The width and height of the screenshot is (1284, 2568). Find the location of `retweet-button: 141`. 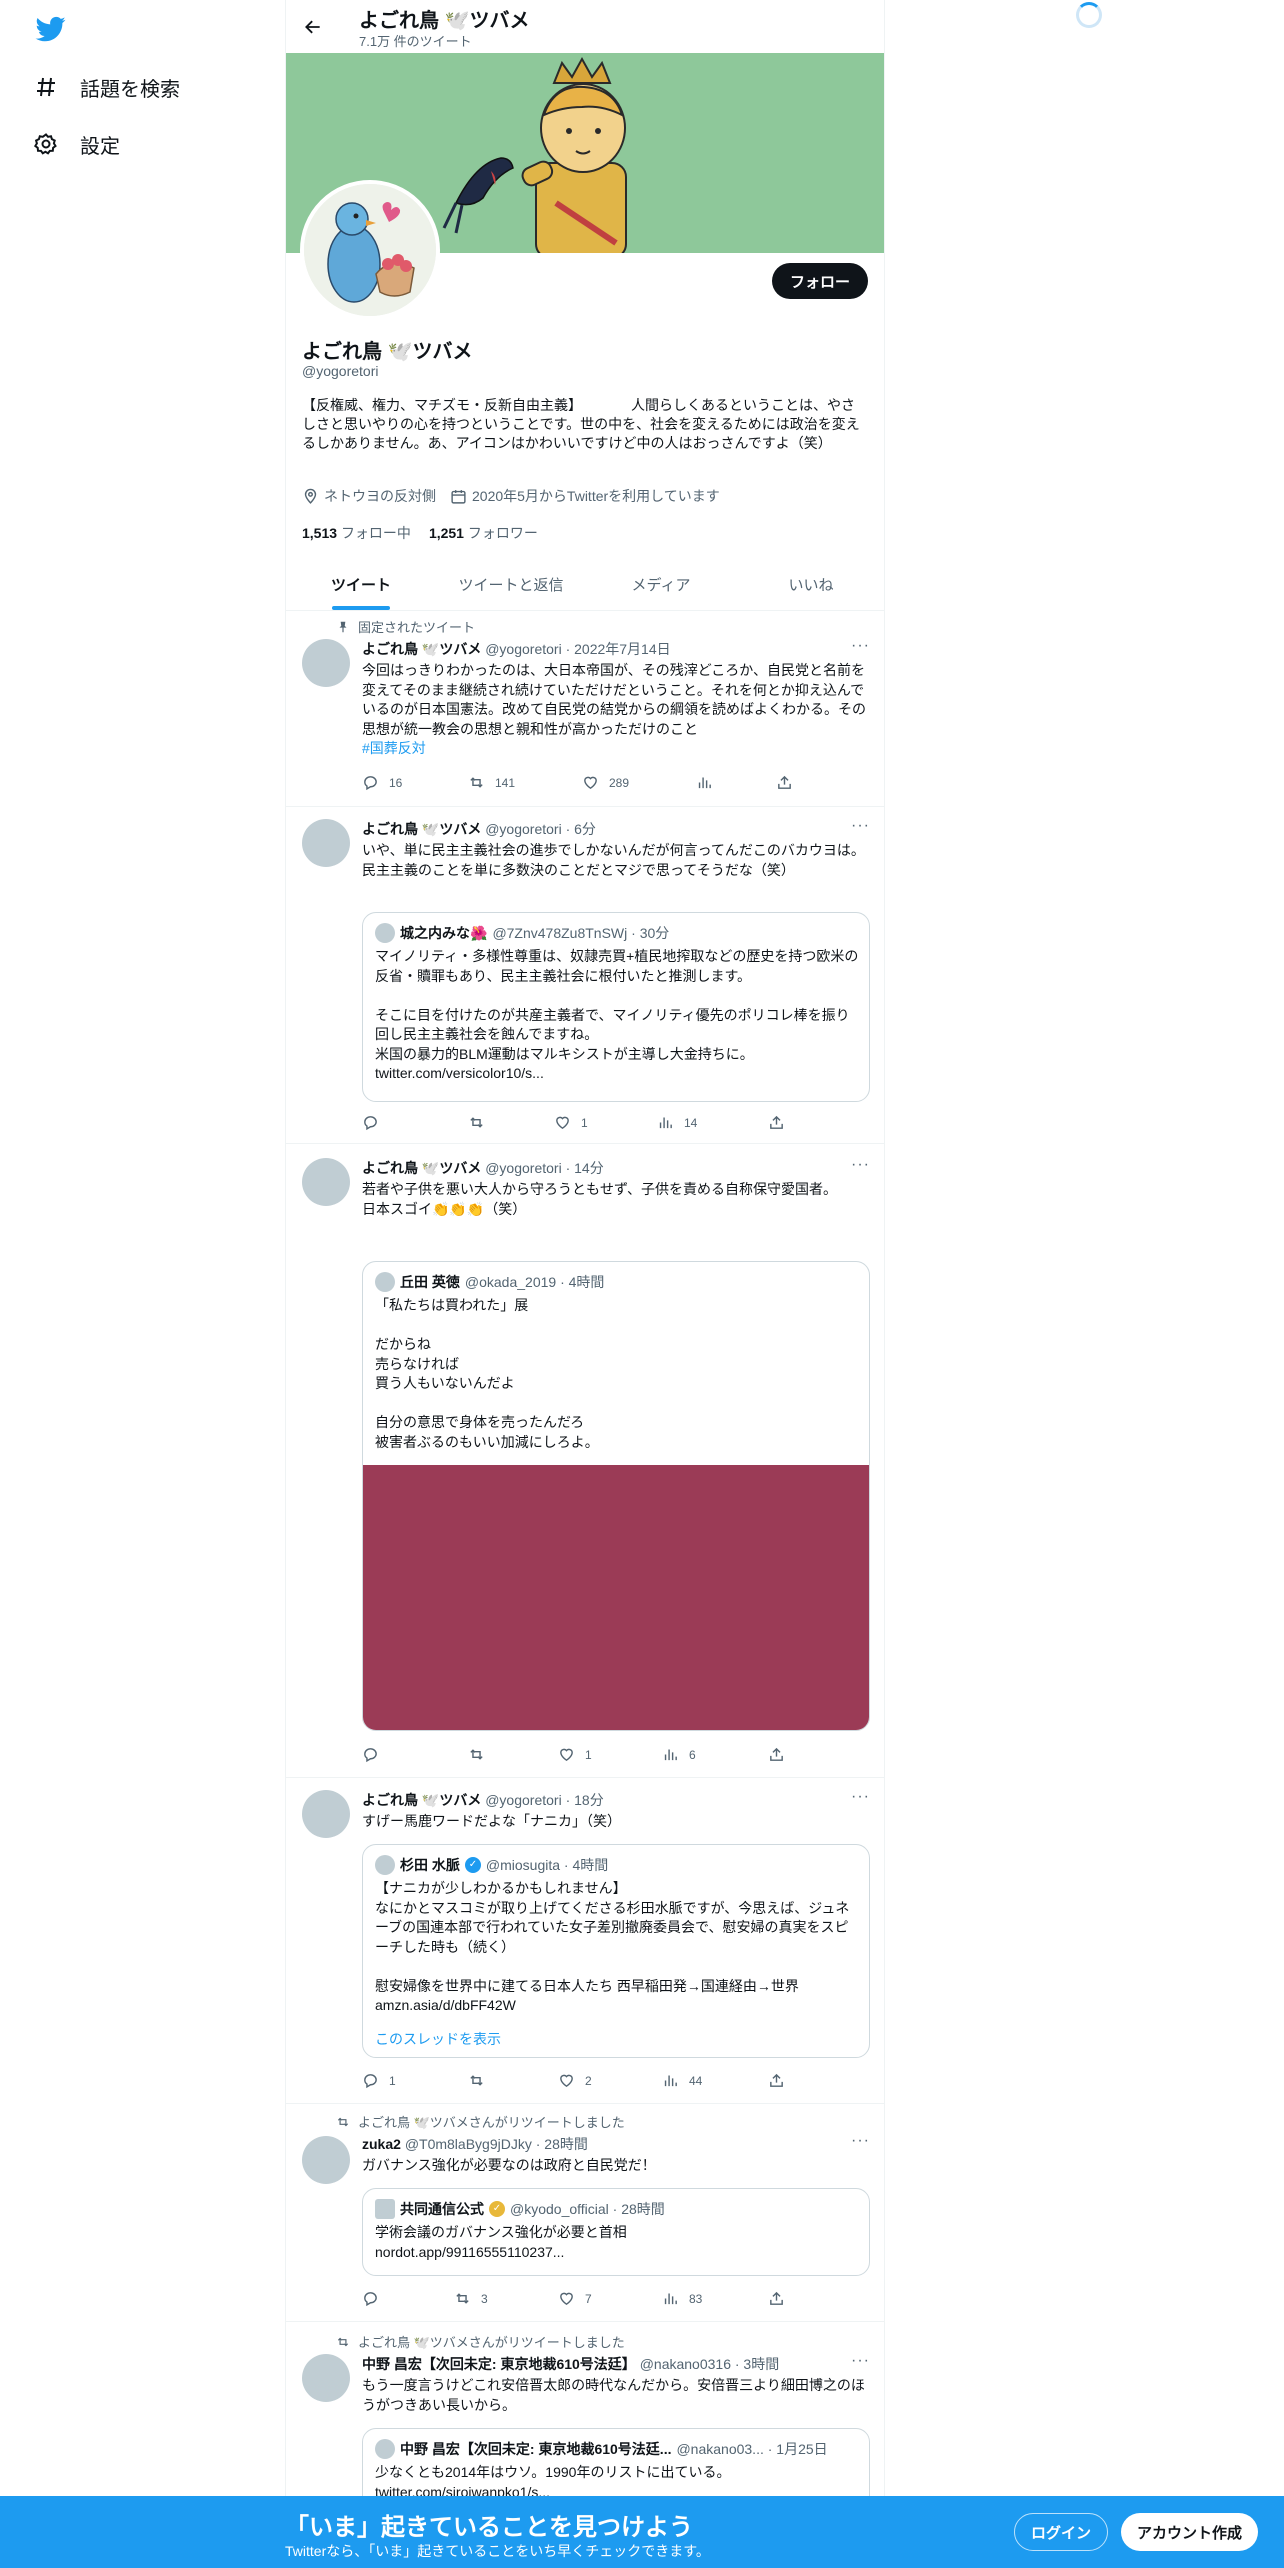

retweet-button: 141 is located at coordinates (491, 782).